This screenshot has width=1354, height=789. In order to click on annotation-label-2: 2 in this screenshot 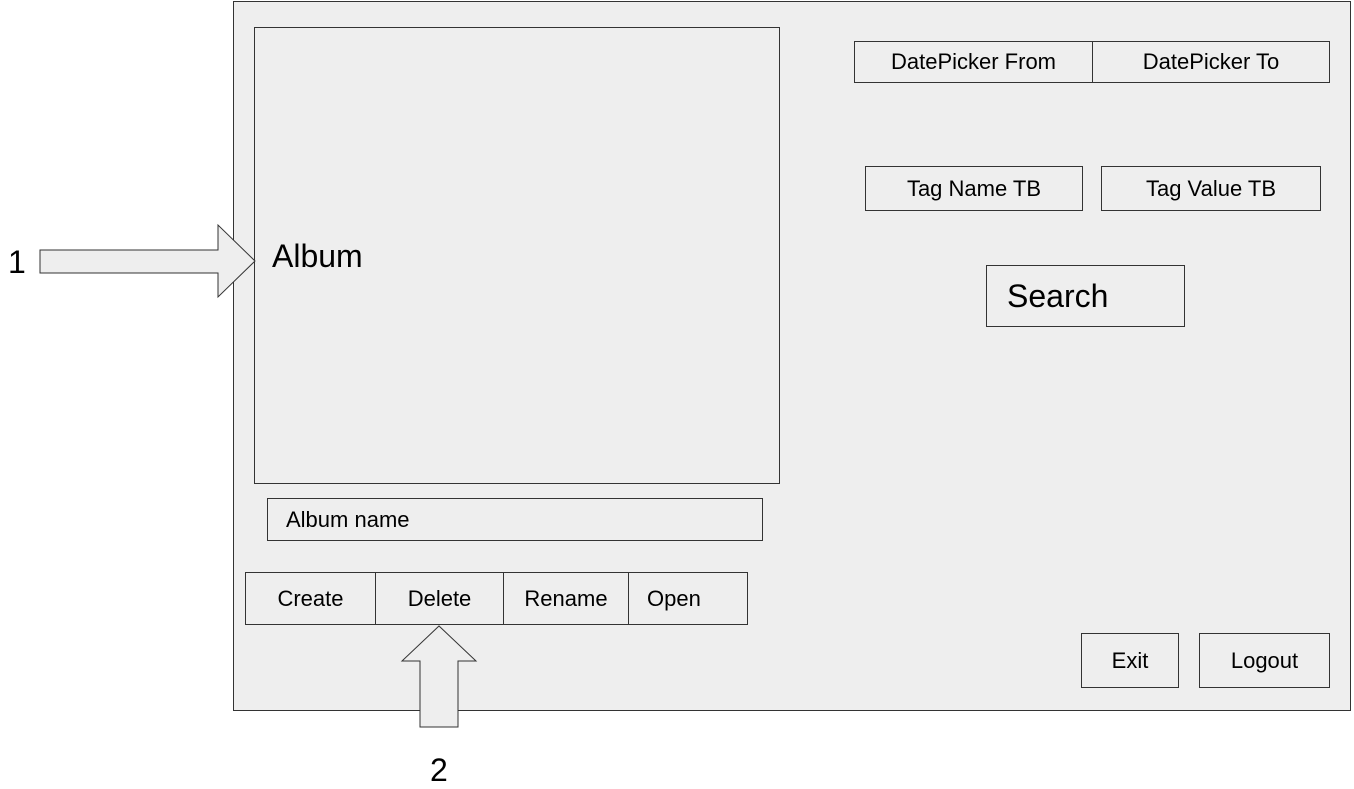, I will do `click(439, 770)`.